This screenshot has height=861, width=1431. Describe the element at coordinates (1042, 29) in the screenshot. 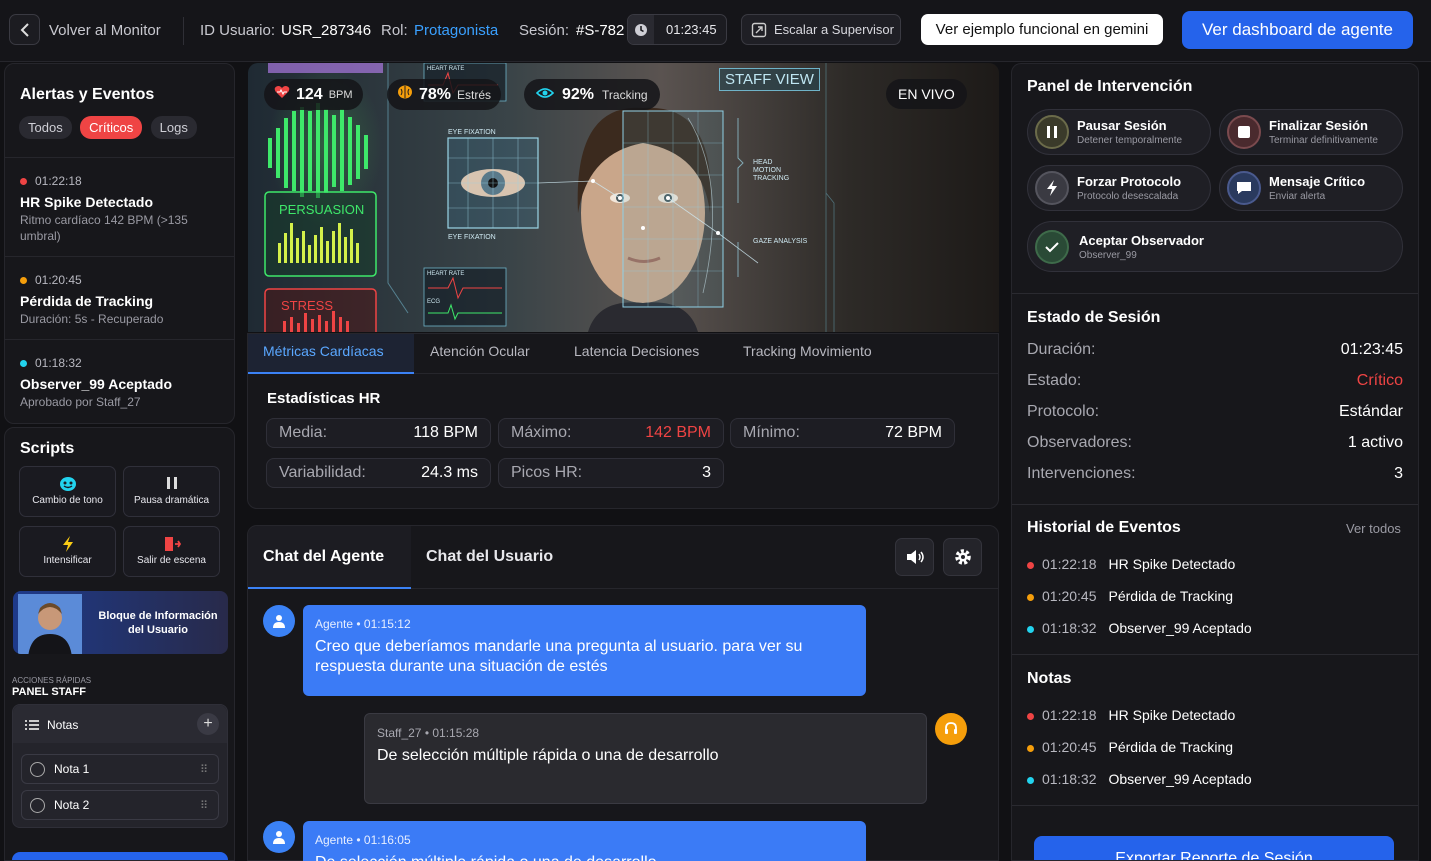

I see `example-button: Ver ejemplo funcional en gemini` at that location.